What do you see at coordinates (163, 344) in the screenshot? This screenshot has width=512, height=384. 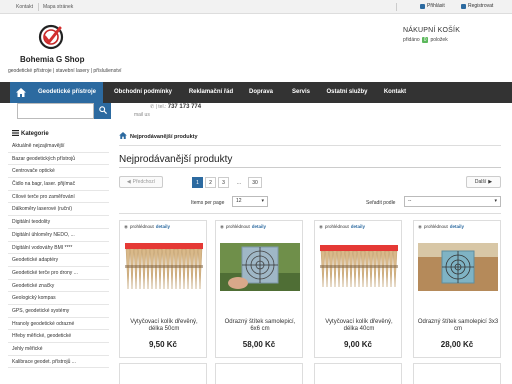 I see `product-price: 9,50 Kč` at bounding box center [163, 344].